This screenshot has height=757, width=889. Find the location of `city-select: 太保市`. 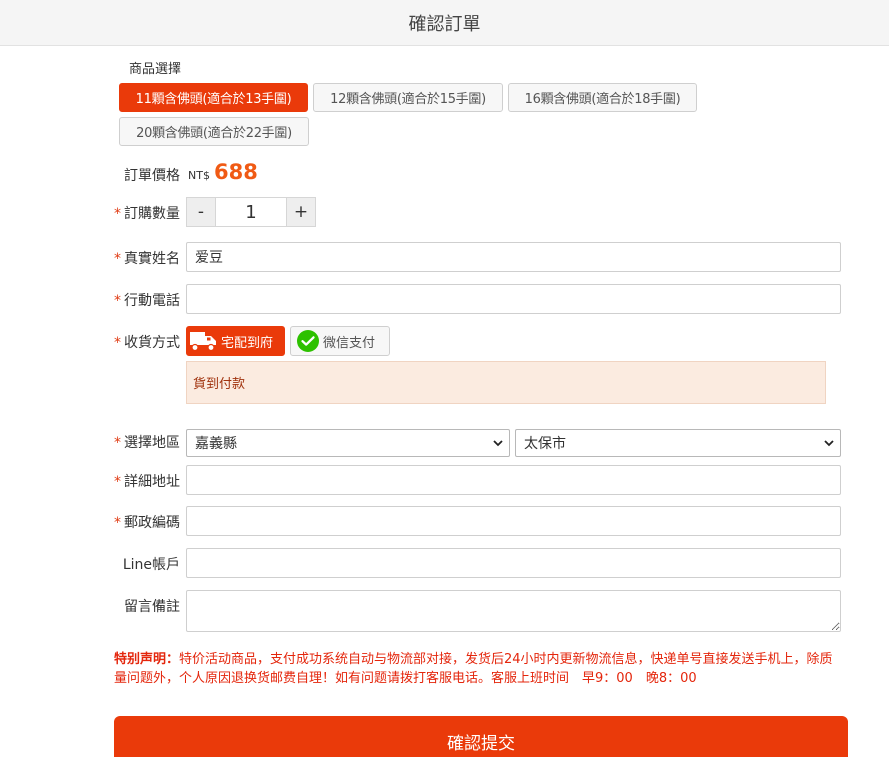

city-select: 太保市 is located at coordinates (678, 443).